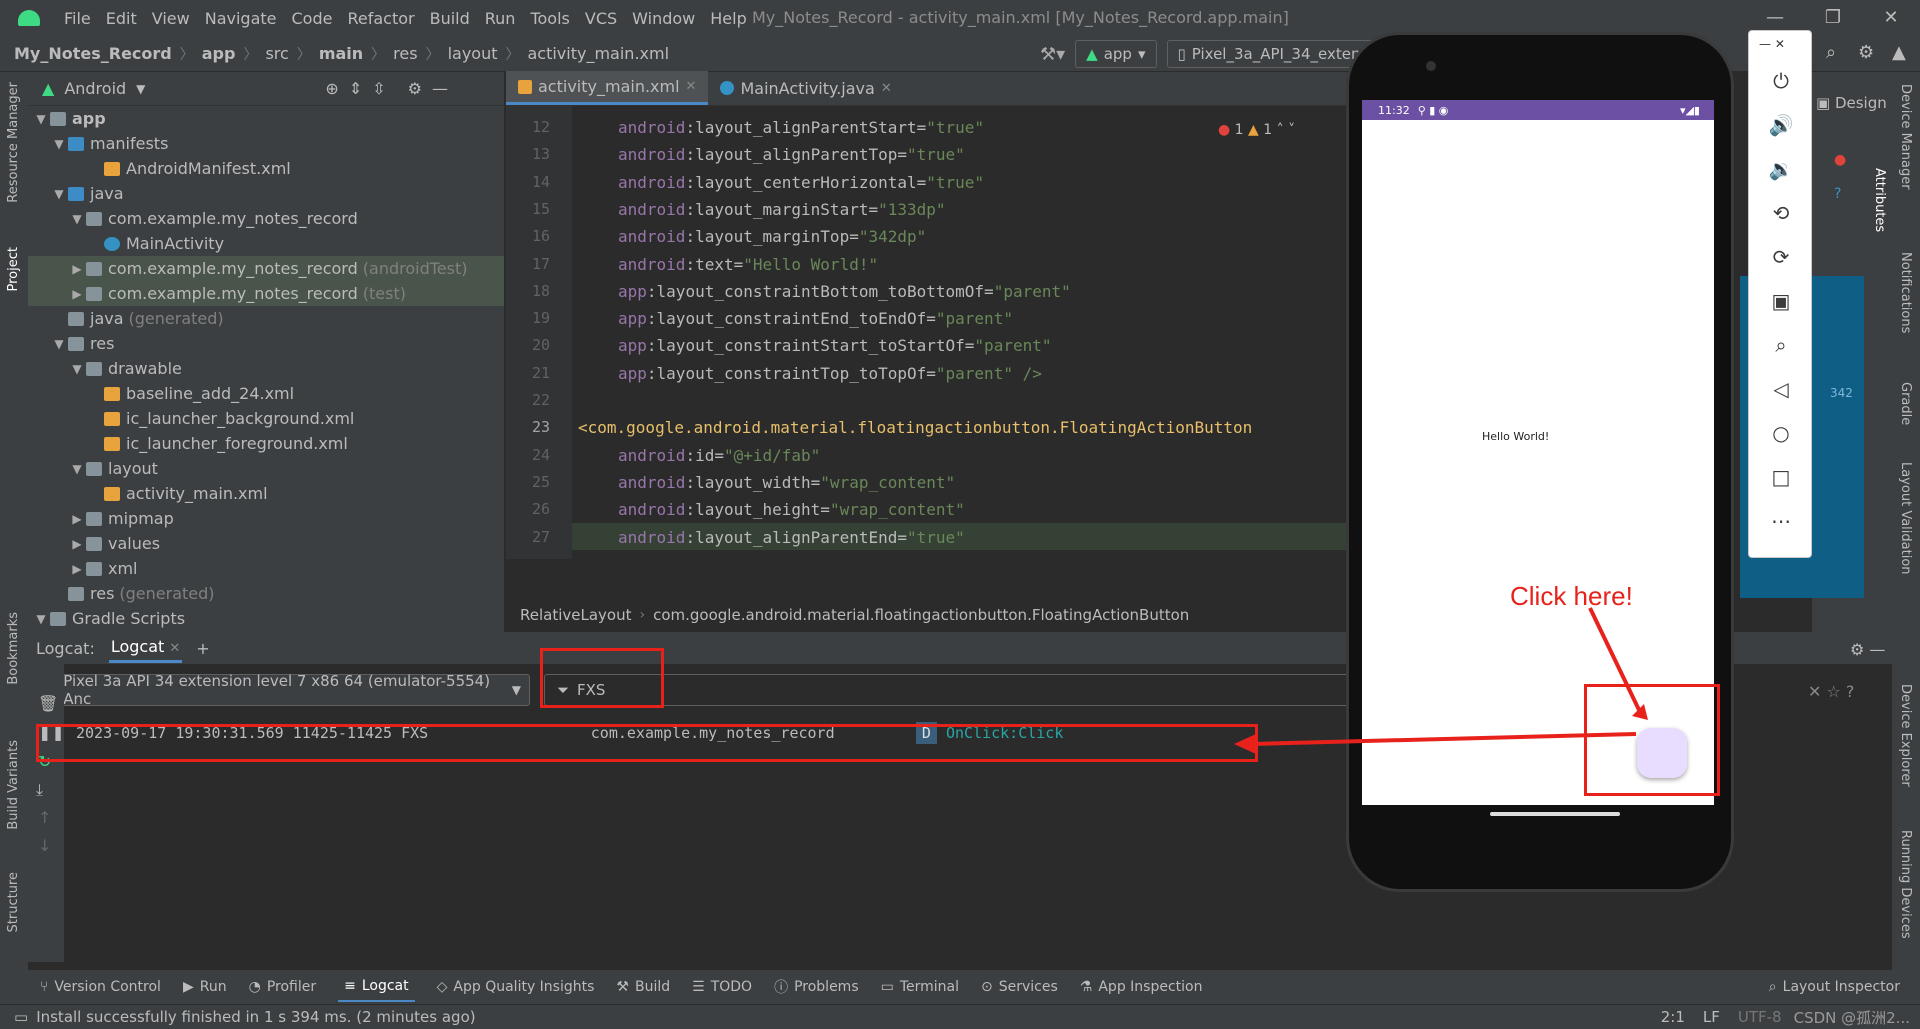 This screenshot has width=1920, height=1029. Describe the element at coordinates (920, 987) in the screenshot. I see `tool-terminal: ▭ Terminal` at that location.